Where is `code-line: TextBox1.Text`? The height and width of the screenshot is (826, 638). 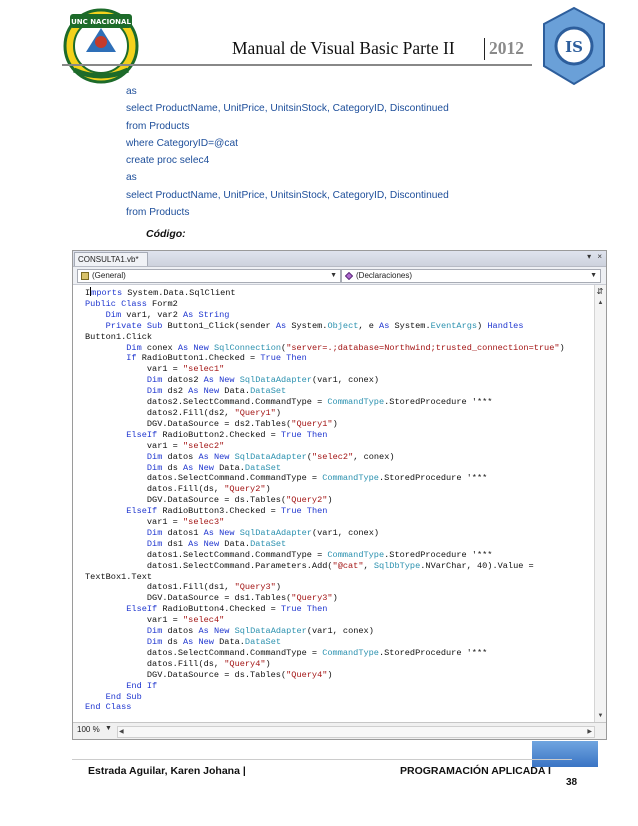
code-line: TextBox1.Text is located at coordinates (119, 576).